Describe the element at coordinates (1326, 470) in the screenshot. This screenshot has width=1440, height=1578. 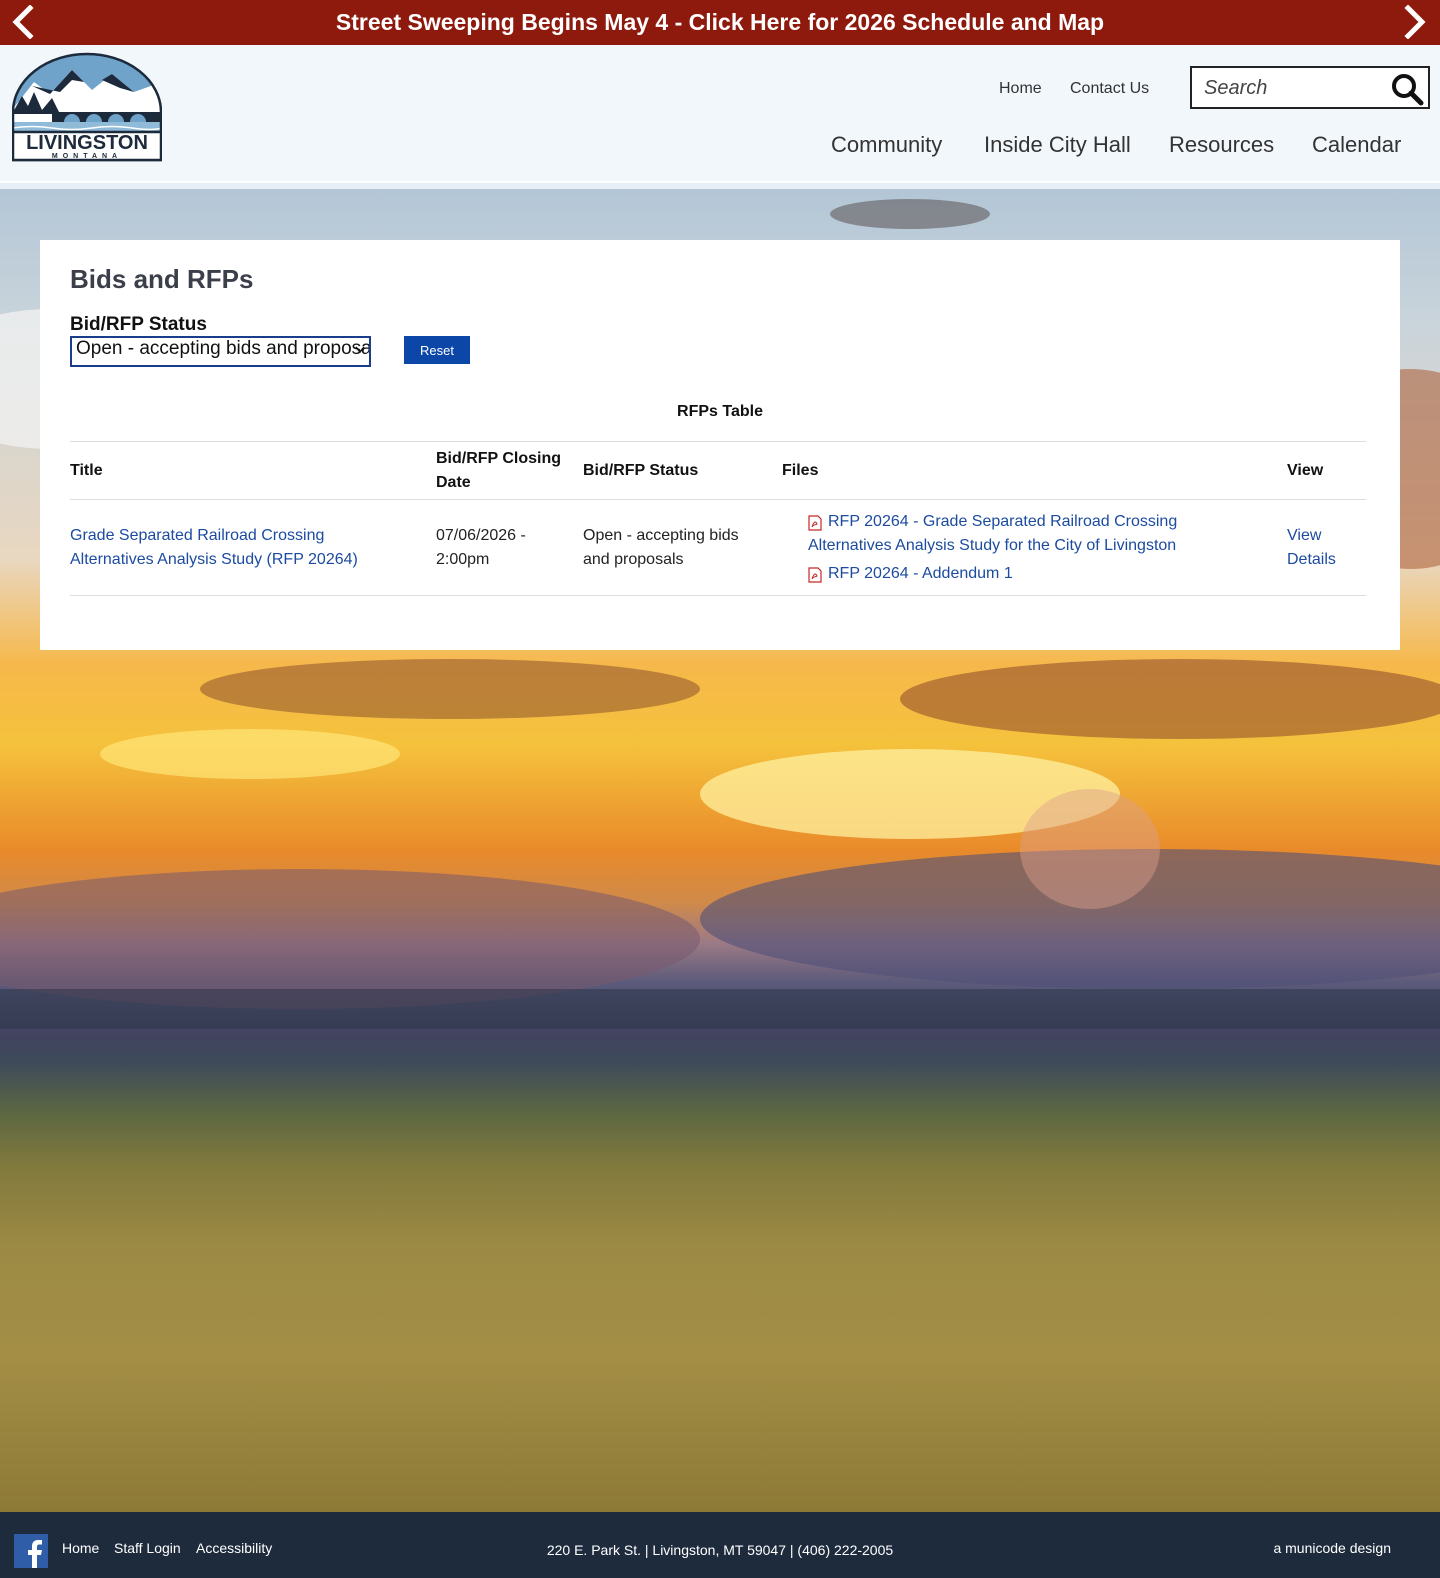
I see `header-view: View` at that location.